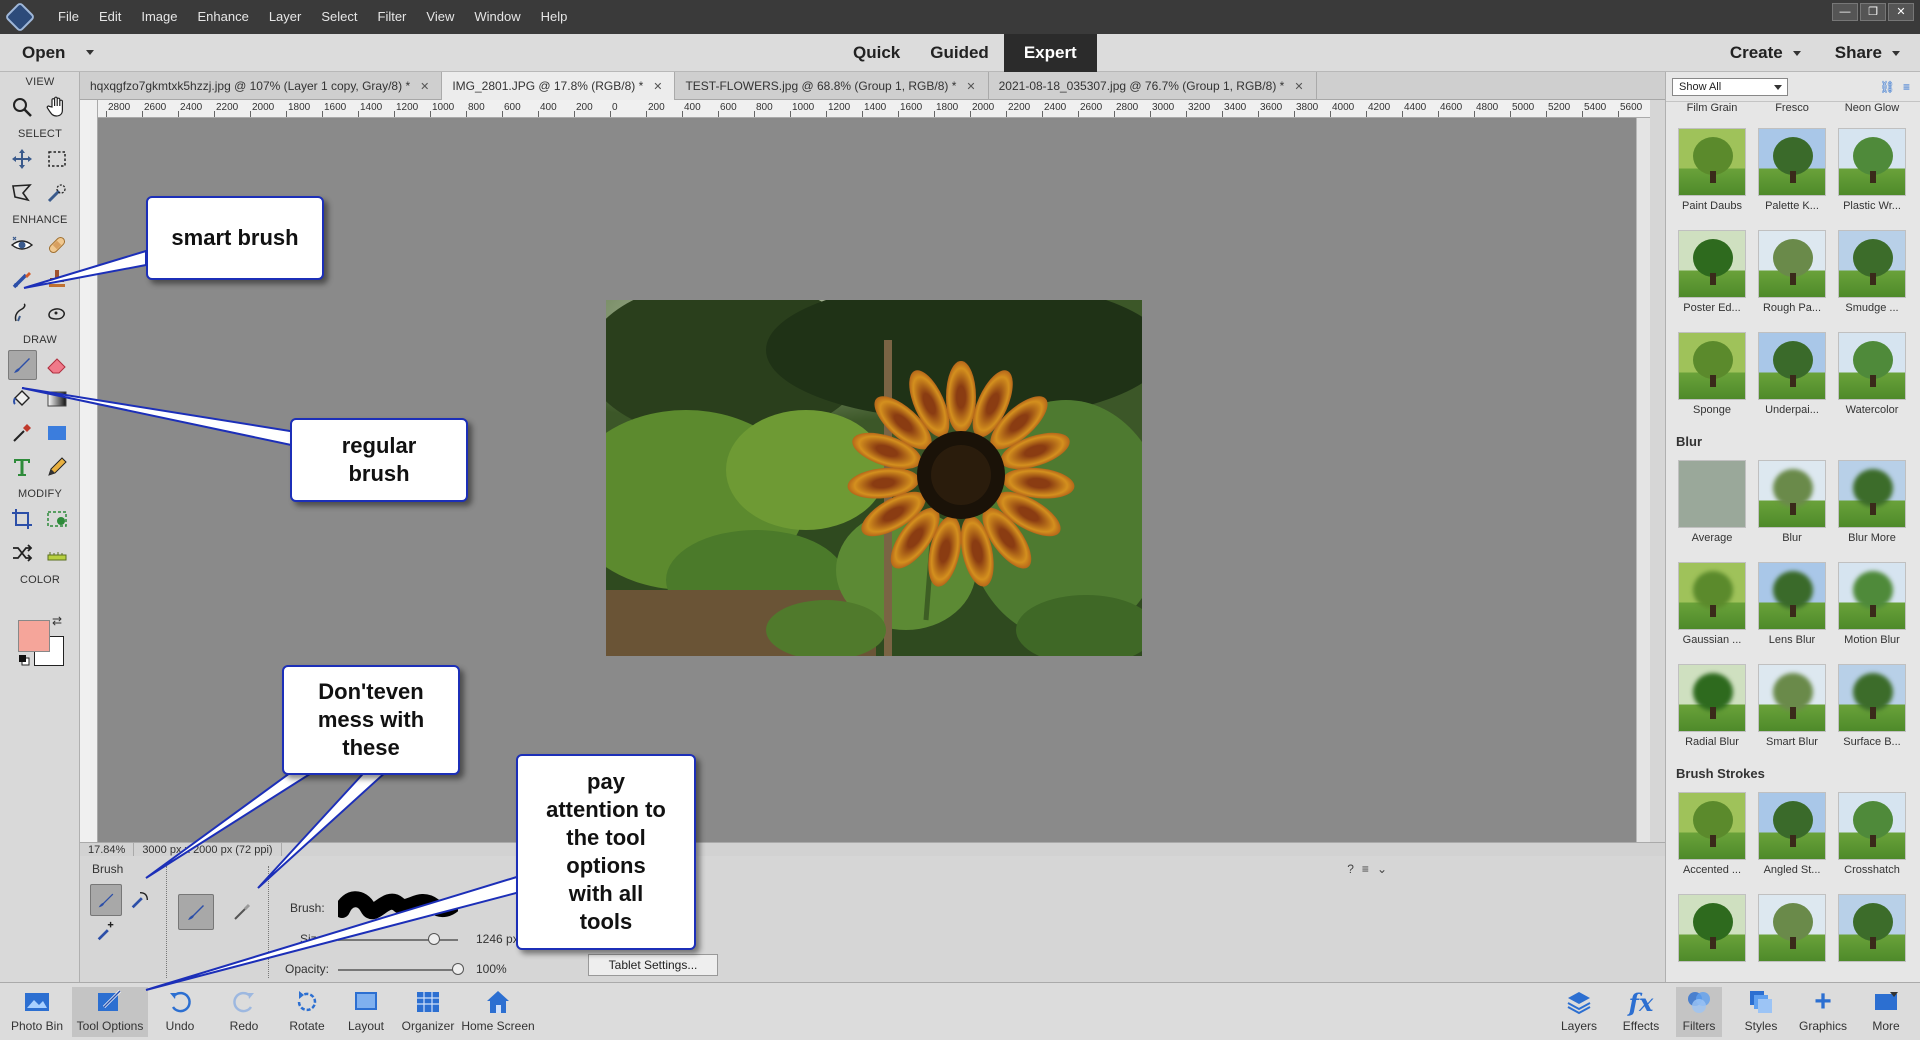 This screenshot has width=1920, height=1040. I want to click on pencil-tool, so click(57, 467).